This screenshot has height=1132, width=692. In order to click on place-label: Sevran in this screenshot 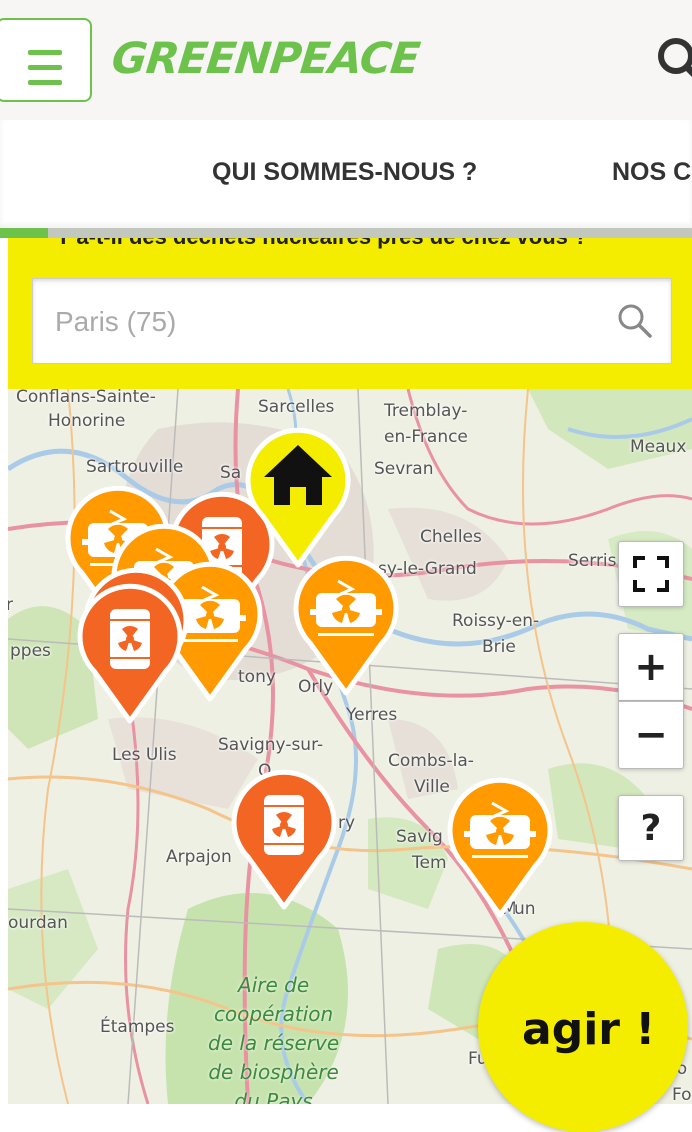, I will do `click(404, 469)`.